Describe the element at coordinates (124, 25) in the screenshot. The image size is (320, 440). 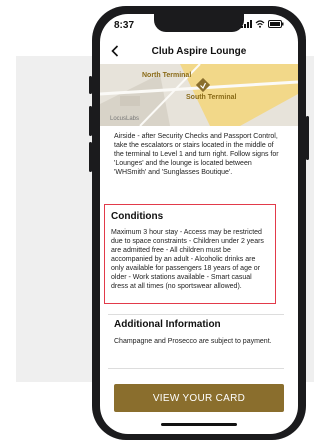
I see `status-time: 8:37` at that location.